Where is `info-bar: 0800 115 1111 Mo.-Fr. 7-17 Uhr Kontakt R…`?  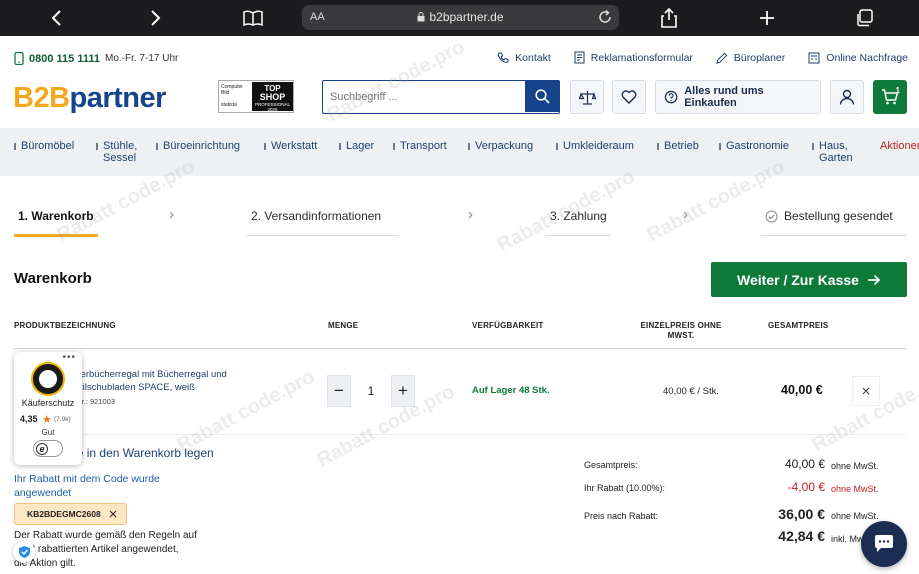 info-bar: 0800 115 1111 Mo.-Fr. 7-17 Uhr Kontakt R… is located at coordinates (459, 57).